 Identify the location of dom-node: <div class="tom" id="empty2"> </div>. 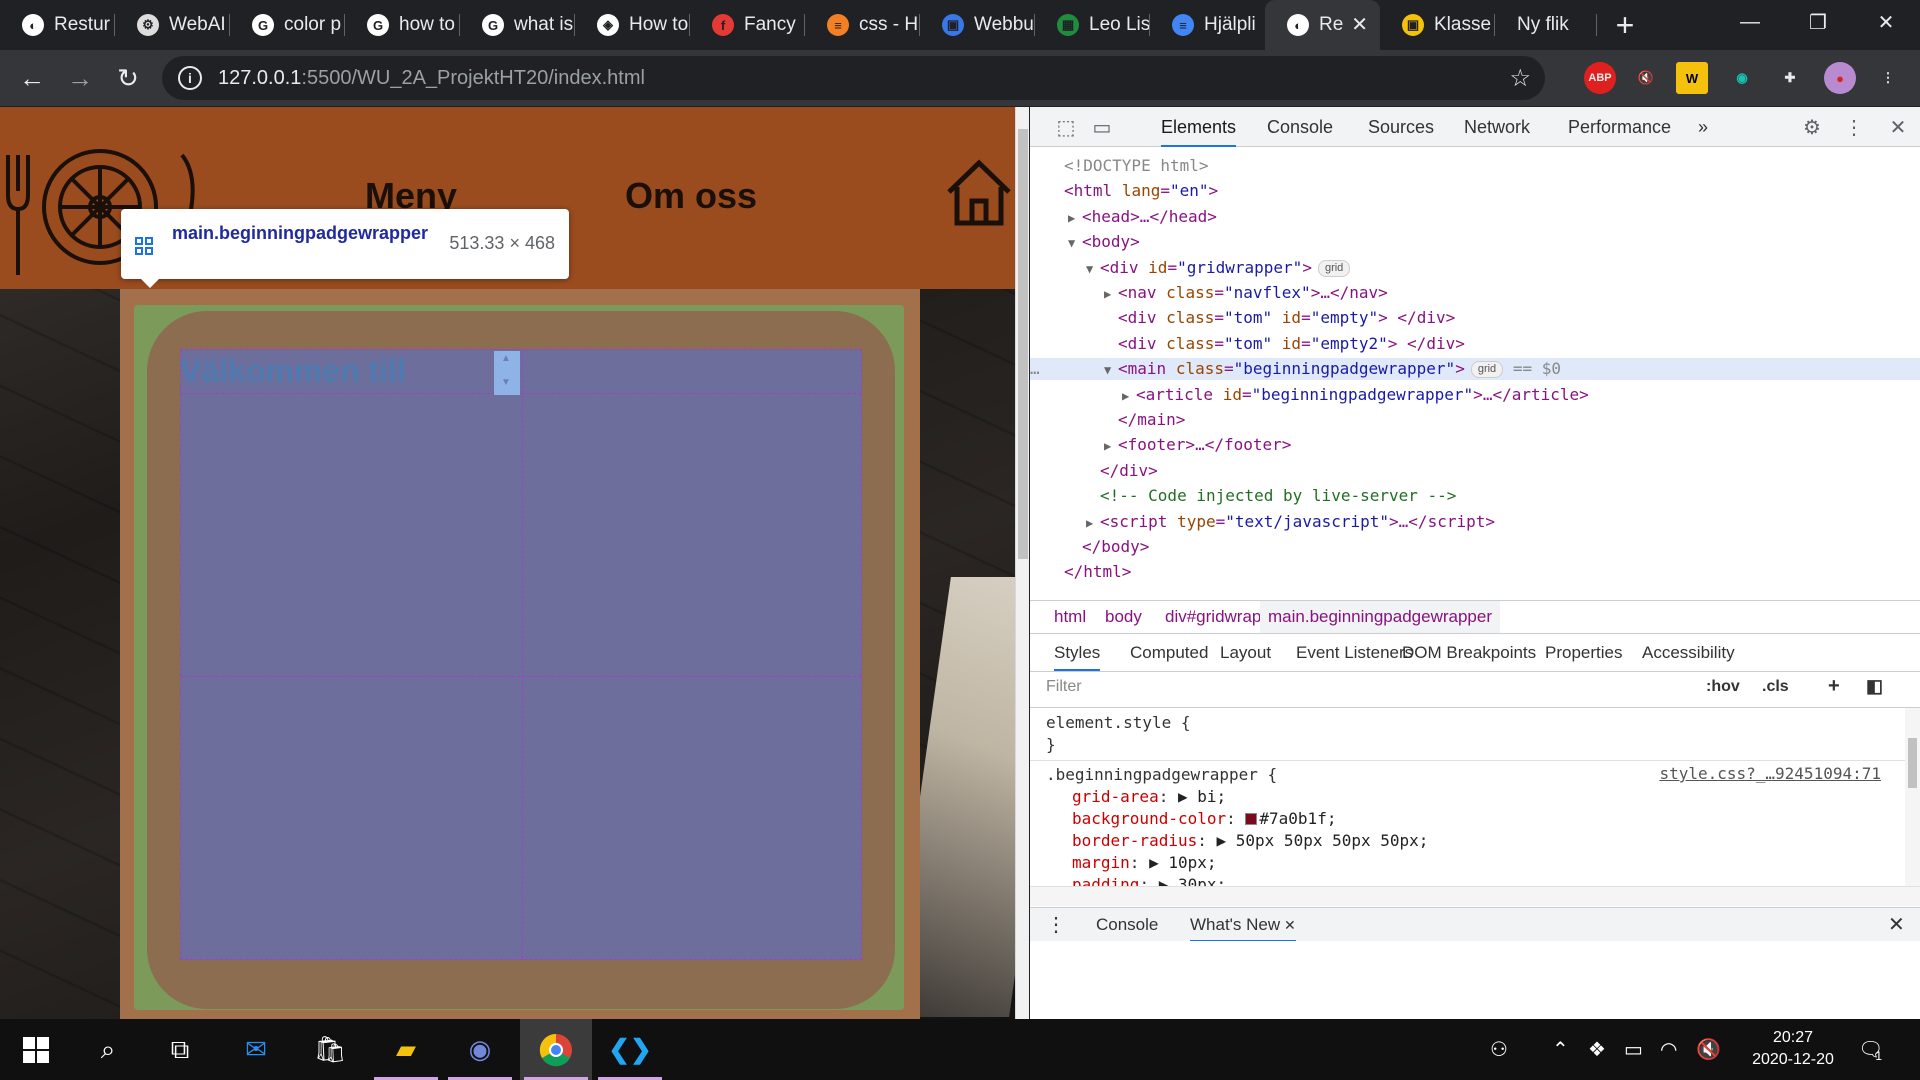
(1247, 344).